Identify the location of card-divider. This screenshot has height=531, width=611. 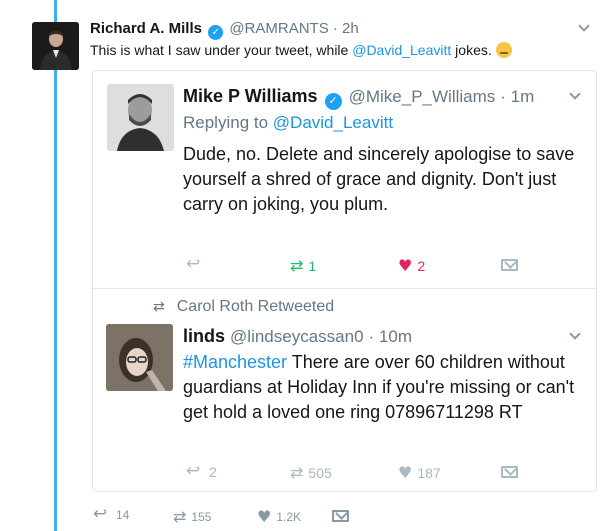
(344, 288).